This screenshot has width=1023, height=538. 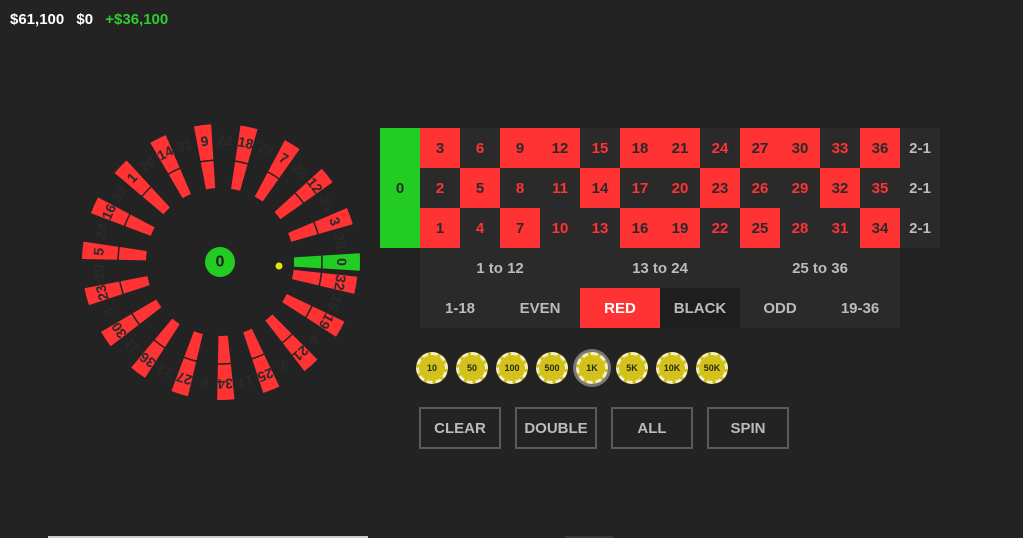 I want to click on number-cell-10: 10, so click(x=560, y=228).